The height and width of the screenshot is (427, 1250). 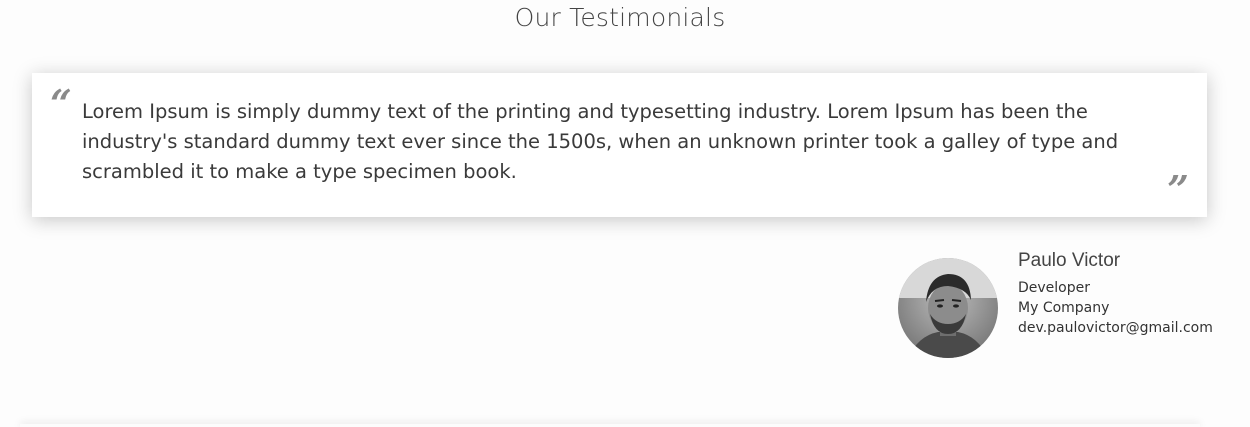 I want to click on author-role: Developer, so click(x=1054, y=288).